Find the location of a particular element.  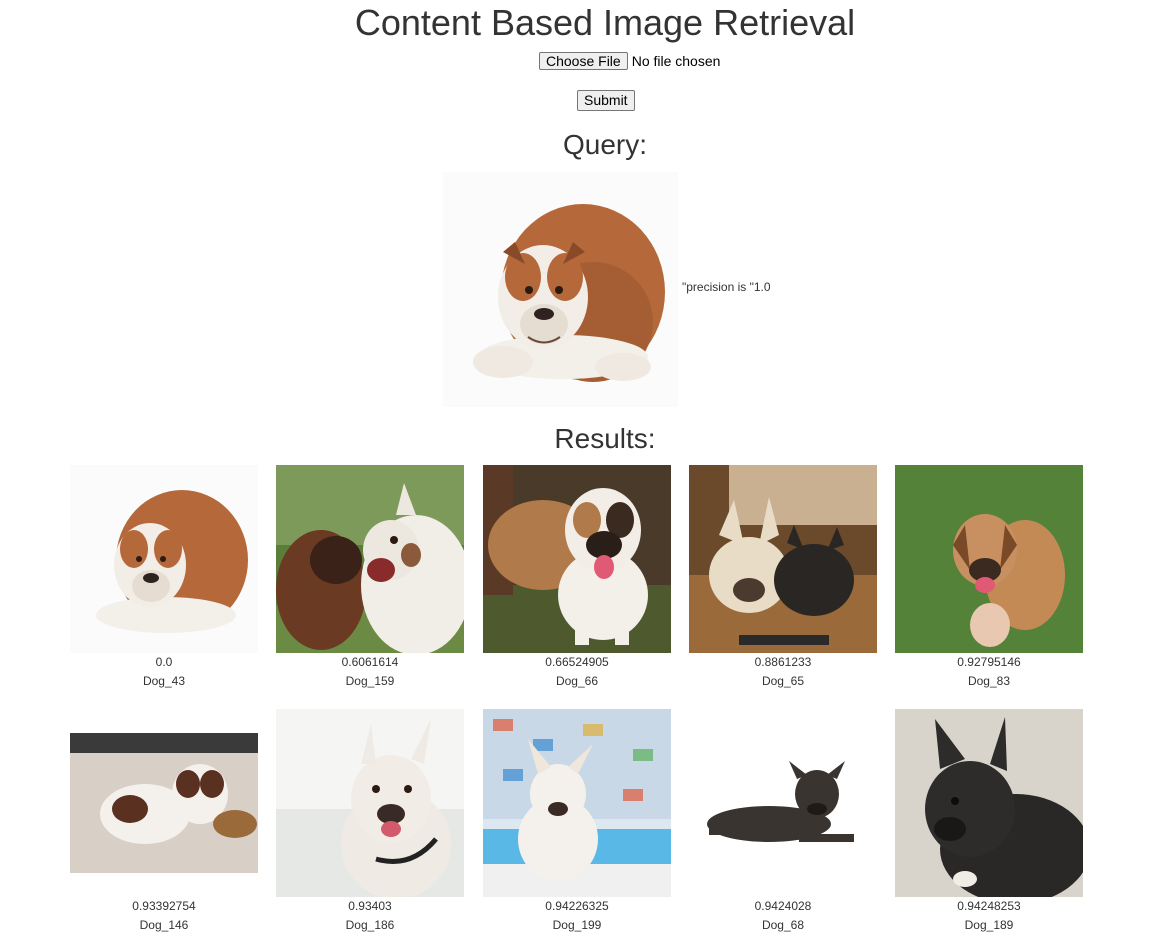

result-label: Dog_68 is located at coordinates (783, 925).